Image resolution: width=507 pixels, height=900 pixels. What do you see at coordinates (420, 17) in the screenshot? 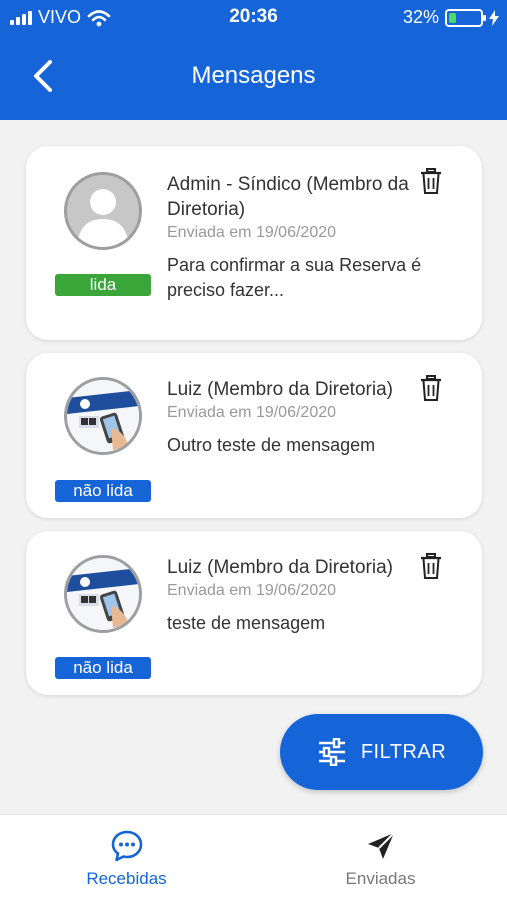
I see `battery-percent: 32%` at bounding box center [420, 17].